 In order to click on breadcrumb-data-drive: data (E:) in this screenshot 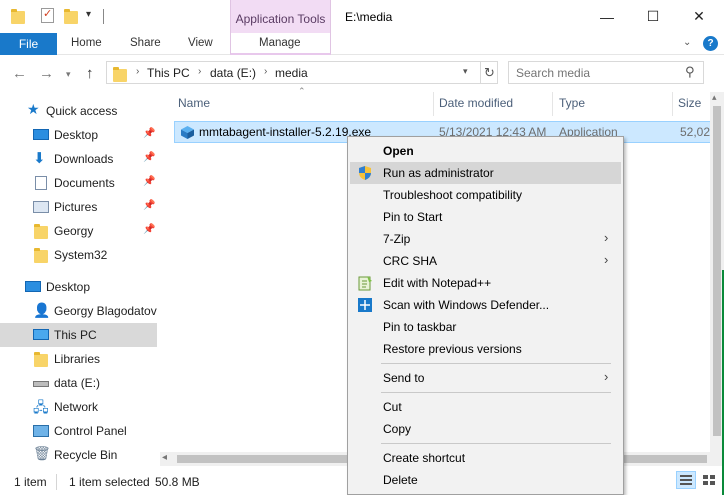, I will do `click(233, 73)`.